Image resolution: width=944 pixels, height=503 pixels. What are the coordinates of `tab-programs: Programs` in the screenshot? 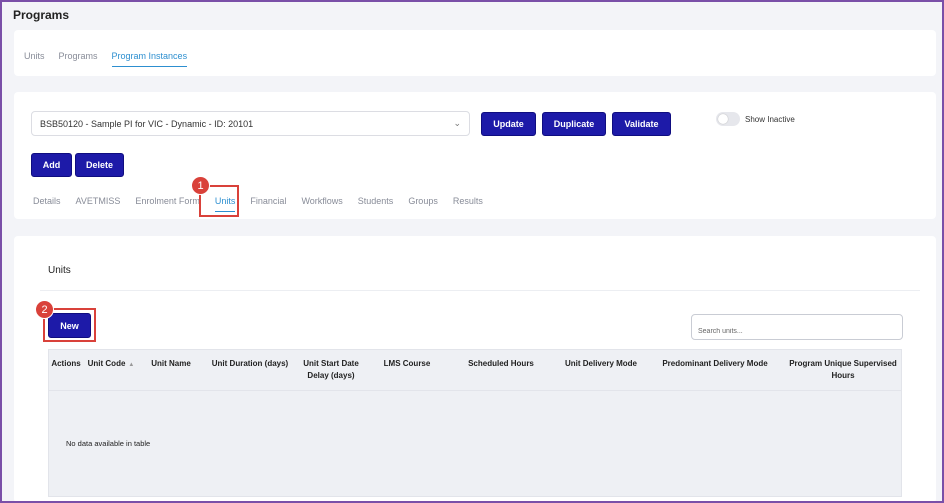 It's located at (78, 59).